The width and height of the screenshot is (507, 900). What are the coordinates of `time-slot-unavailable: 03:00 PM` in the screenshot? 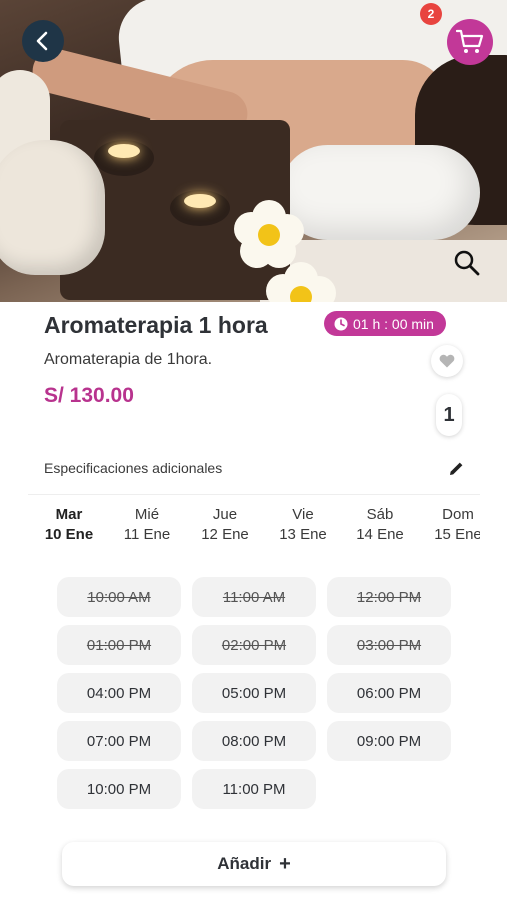 It's located at (389, 645).